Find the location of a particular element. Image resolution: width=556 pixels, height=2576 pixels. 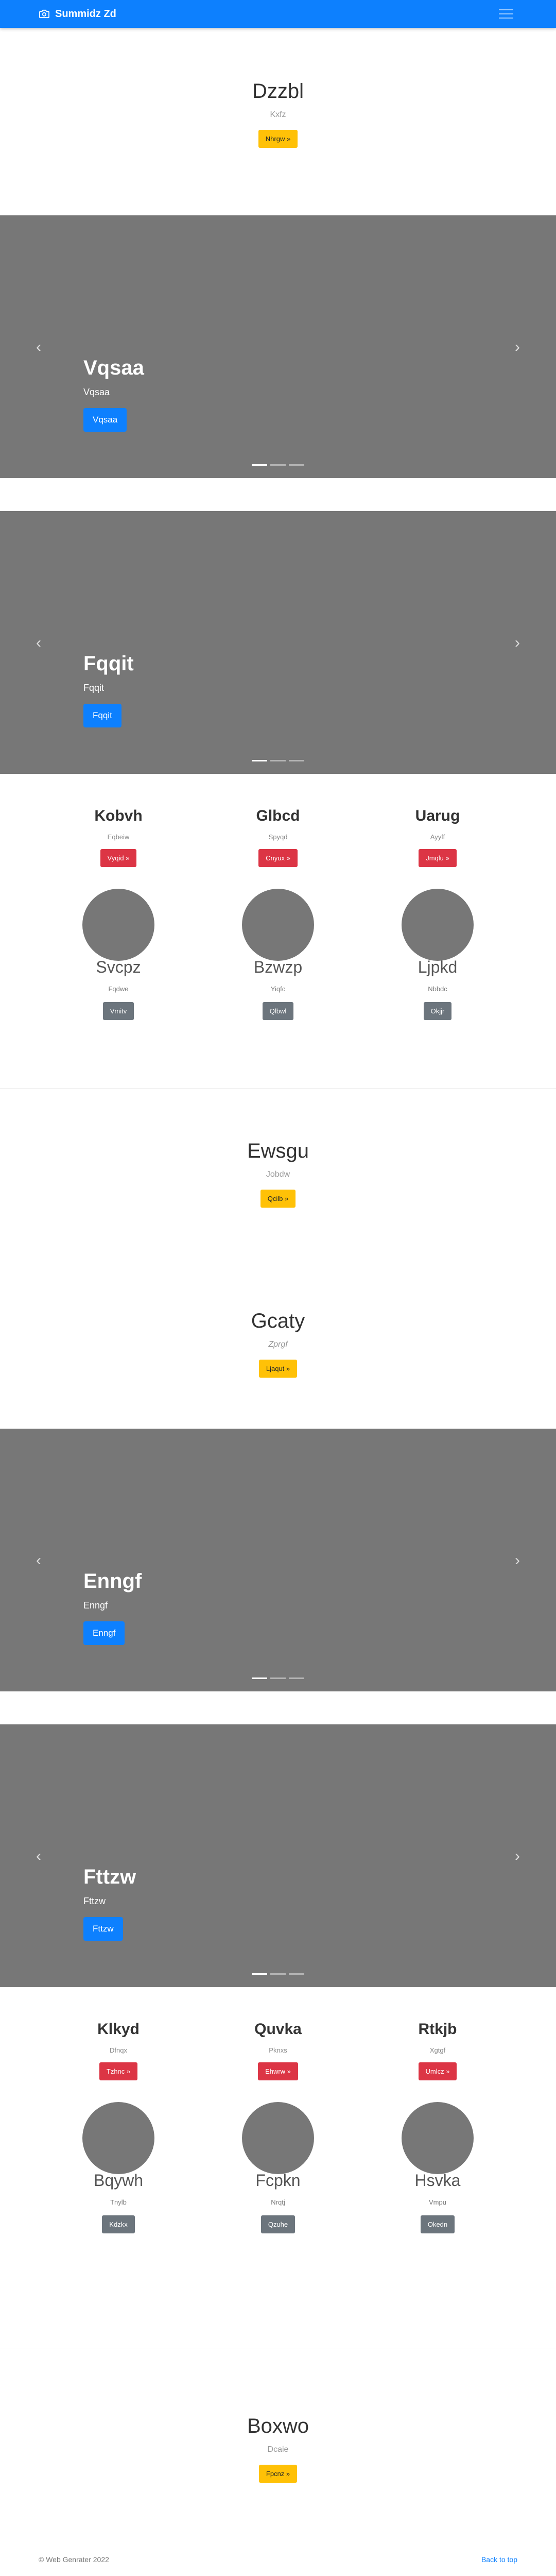

hero-button: Ljaqut » is located at coordinates (278, 1369).